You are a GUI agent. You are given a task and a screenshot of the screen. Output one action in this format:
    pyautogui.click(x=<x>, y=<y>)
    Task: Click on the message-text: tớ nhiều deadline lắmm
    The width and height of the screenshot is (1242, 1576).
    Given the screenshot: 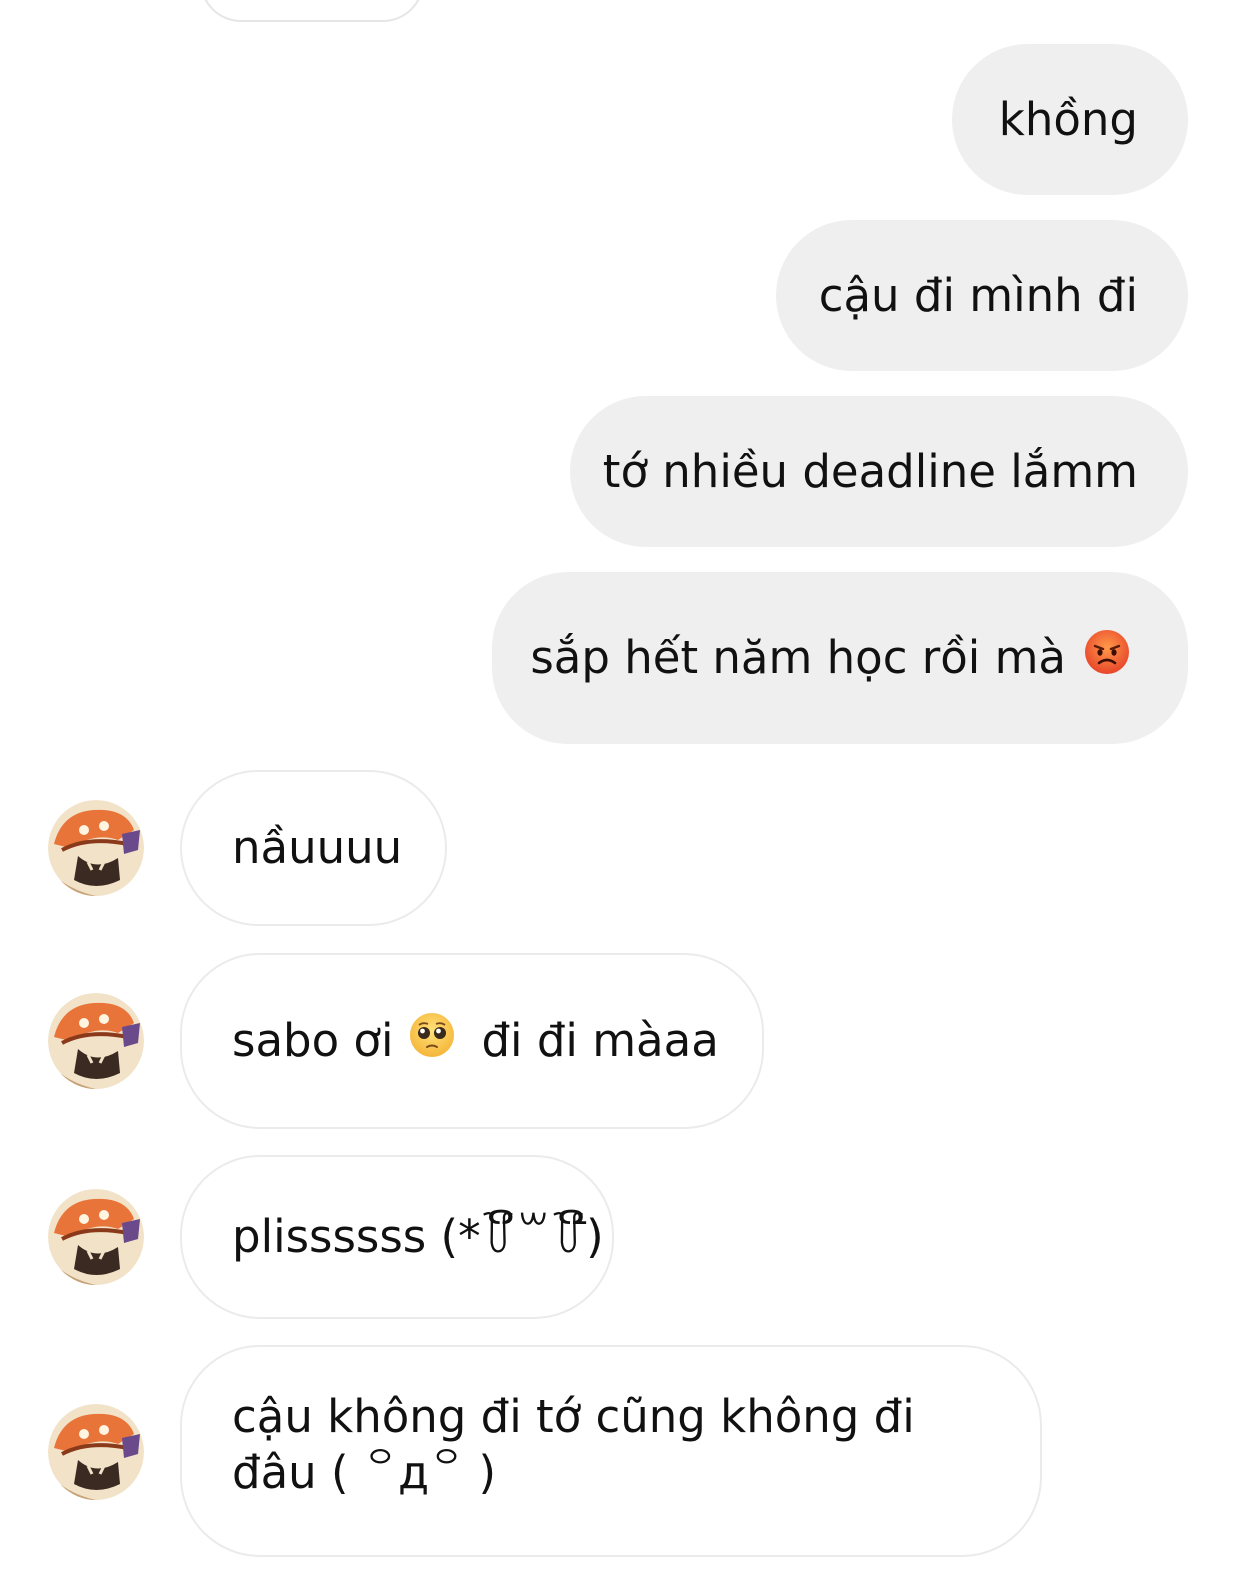 What is the action you would take?
    pyautogui.click(x=870, y=471)
    